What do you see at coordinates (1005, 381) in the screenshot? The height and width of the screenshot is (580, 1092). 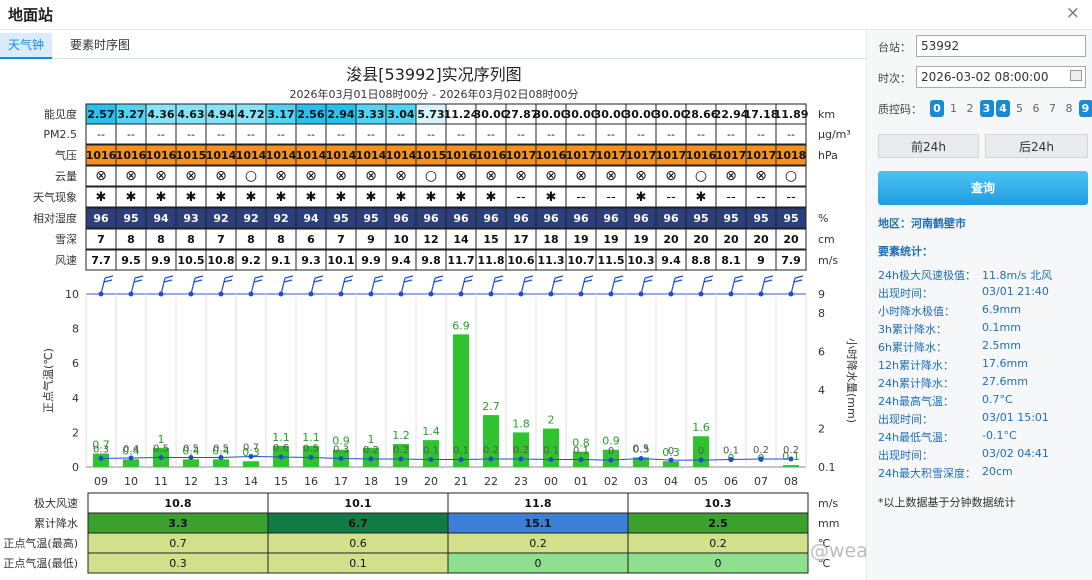 I see `stat-value: 27.6mm` at bounding box center [1005, 381].